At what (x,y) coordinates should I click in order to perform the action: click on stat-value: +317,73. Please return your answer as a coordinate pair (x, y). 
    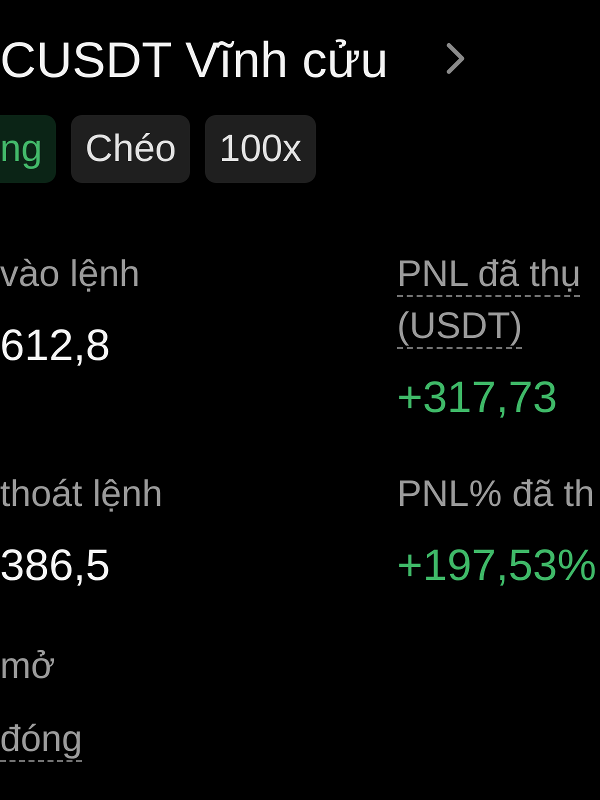
    Looking at the image, I should click on (477, 398).